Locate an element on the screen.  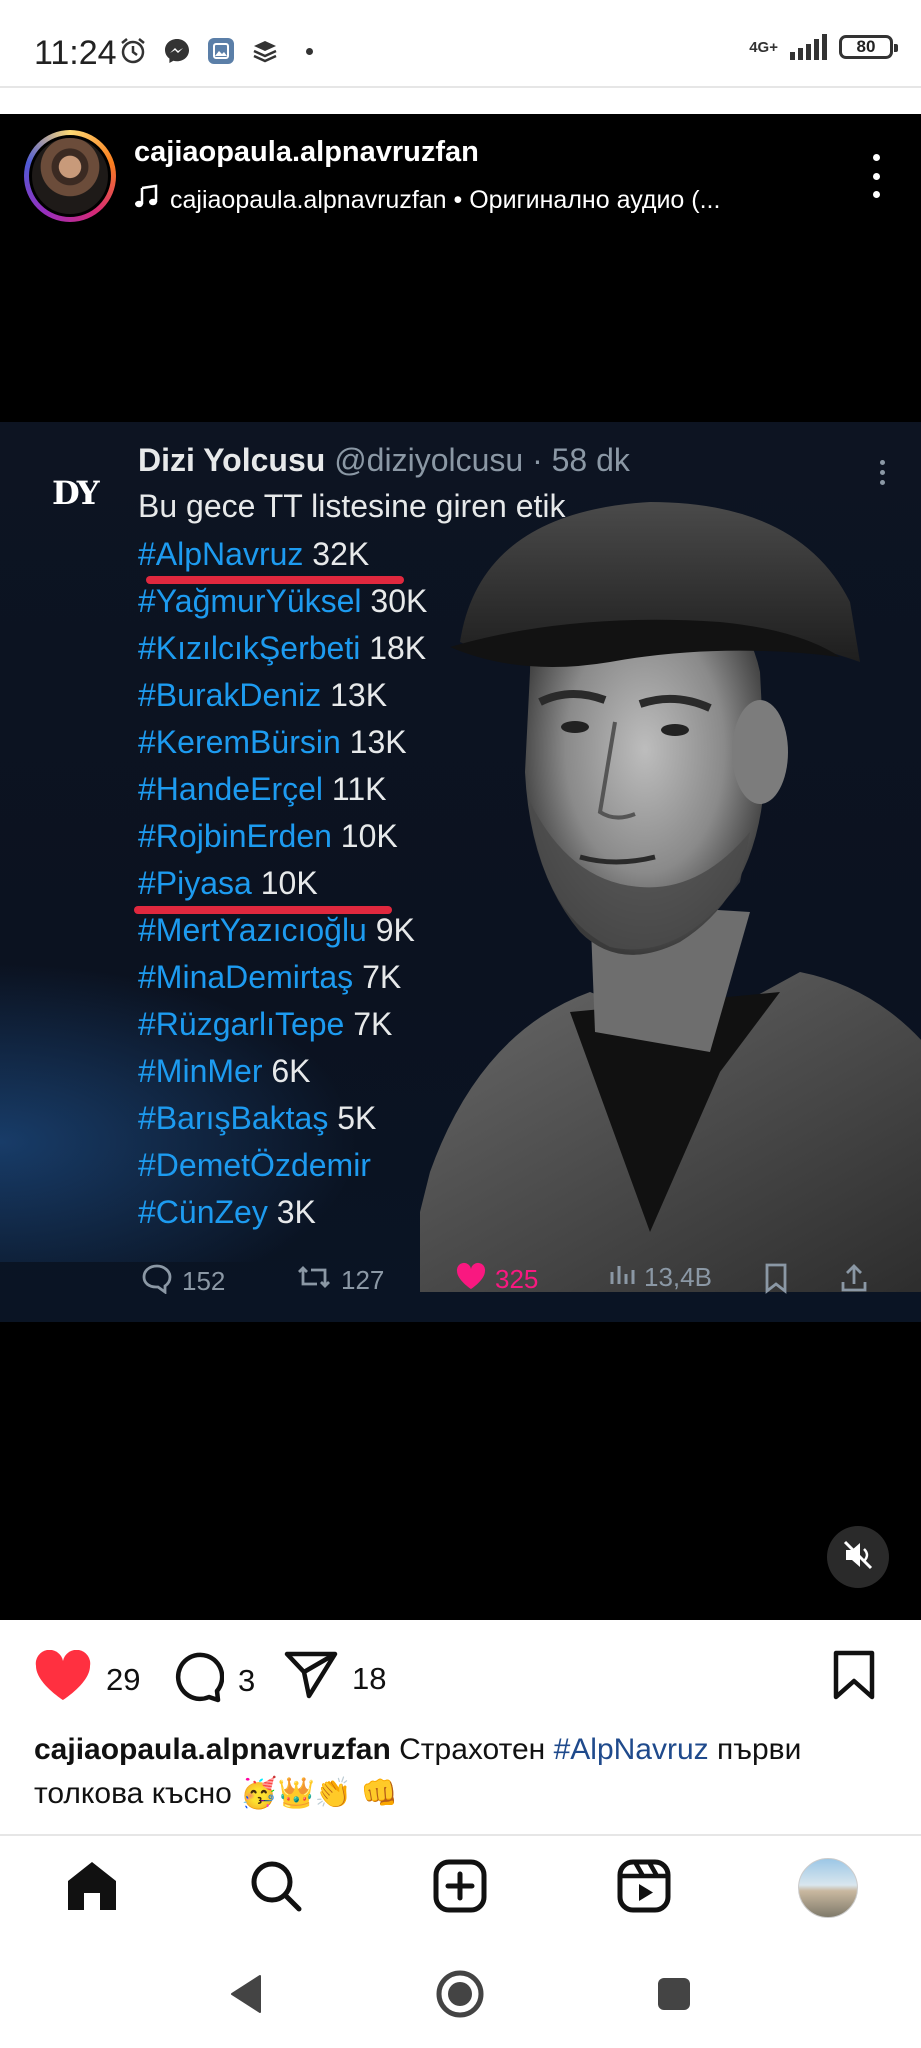
recents-icon is located at coordinates (674, 1996).